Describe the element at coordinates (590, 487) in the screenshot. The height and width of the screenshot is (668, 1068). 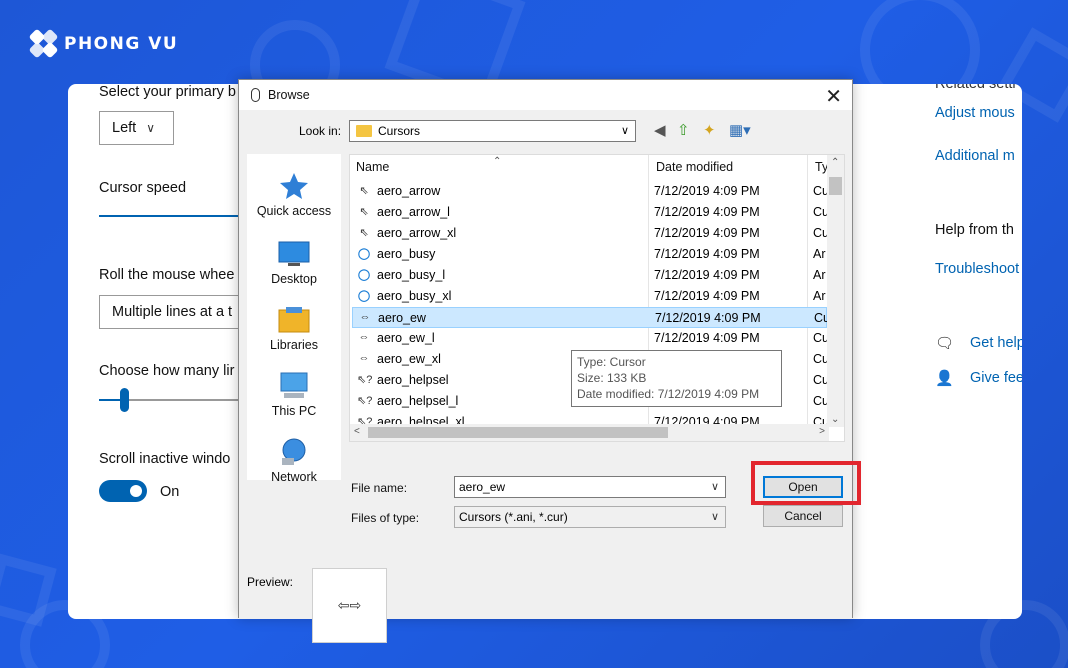
I see `file-name-input: aero_ew ∨` at that location.